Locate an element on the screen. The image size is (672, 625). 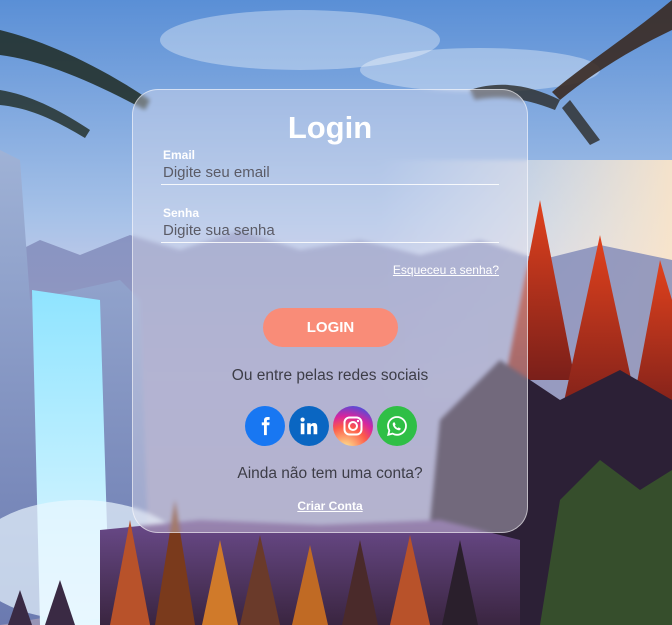
password-label: Senha is located at coordinates (181, 213).